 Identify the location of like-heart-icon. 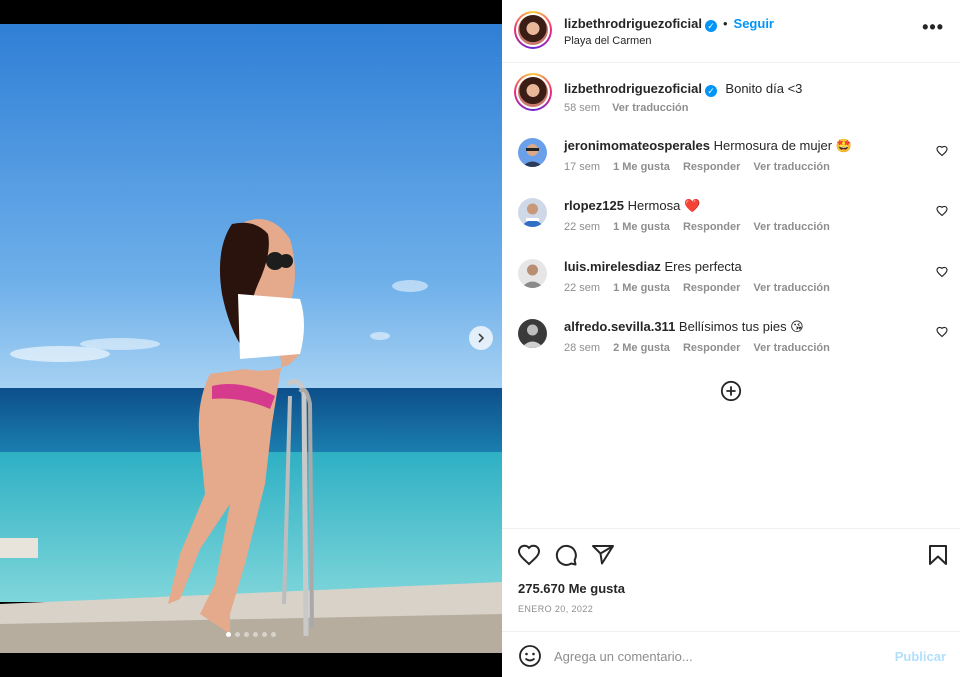
(529, 555).